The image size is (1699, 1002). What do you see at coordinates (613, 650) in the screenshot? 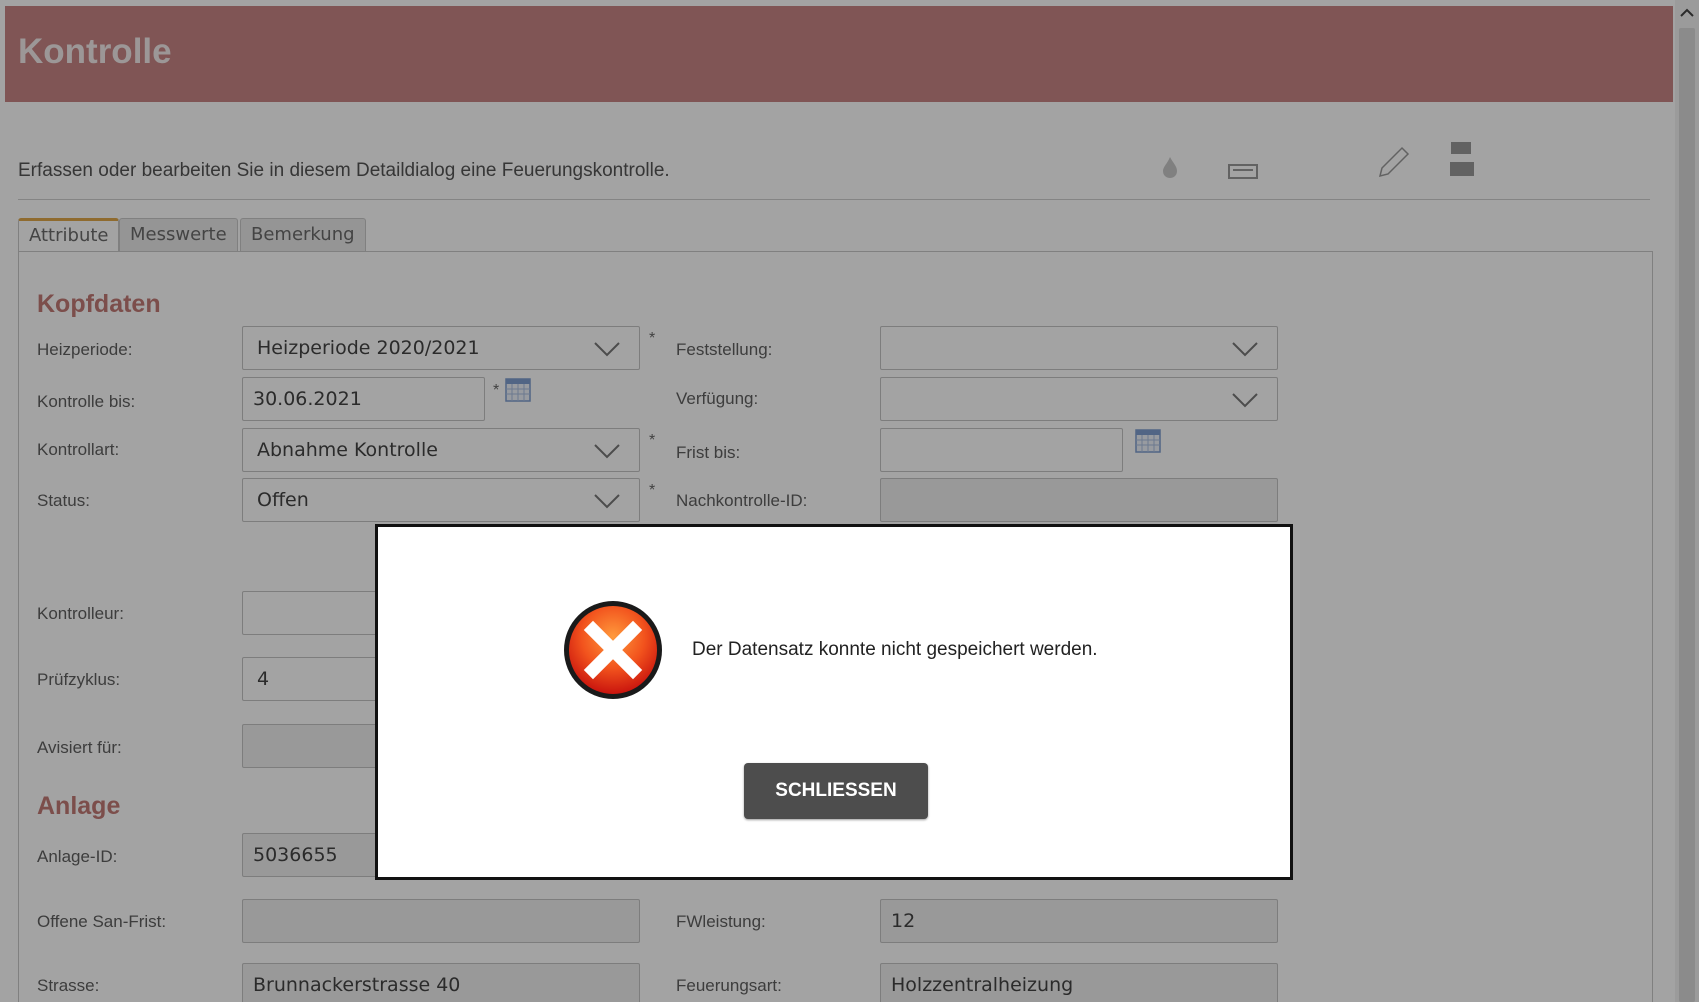
I see `error-icon` at bounding box center [613, 650].